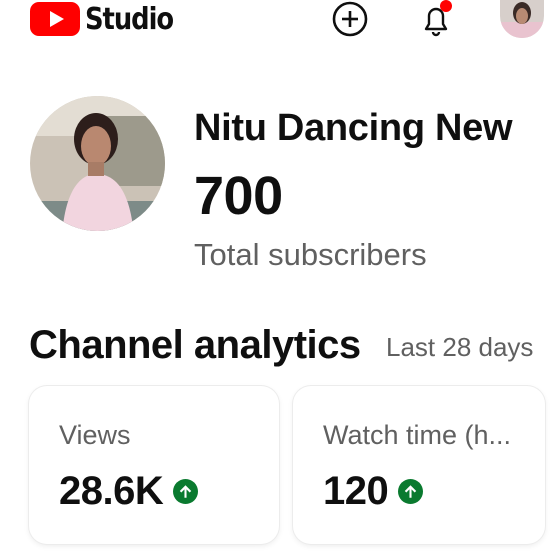 The image size is (560, 560). Describe the element at coordinates (356, 491) in the screenshot. I see `watch-time-value: 120` at that location.